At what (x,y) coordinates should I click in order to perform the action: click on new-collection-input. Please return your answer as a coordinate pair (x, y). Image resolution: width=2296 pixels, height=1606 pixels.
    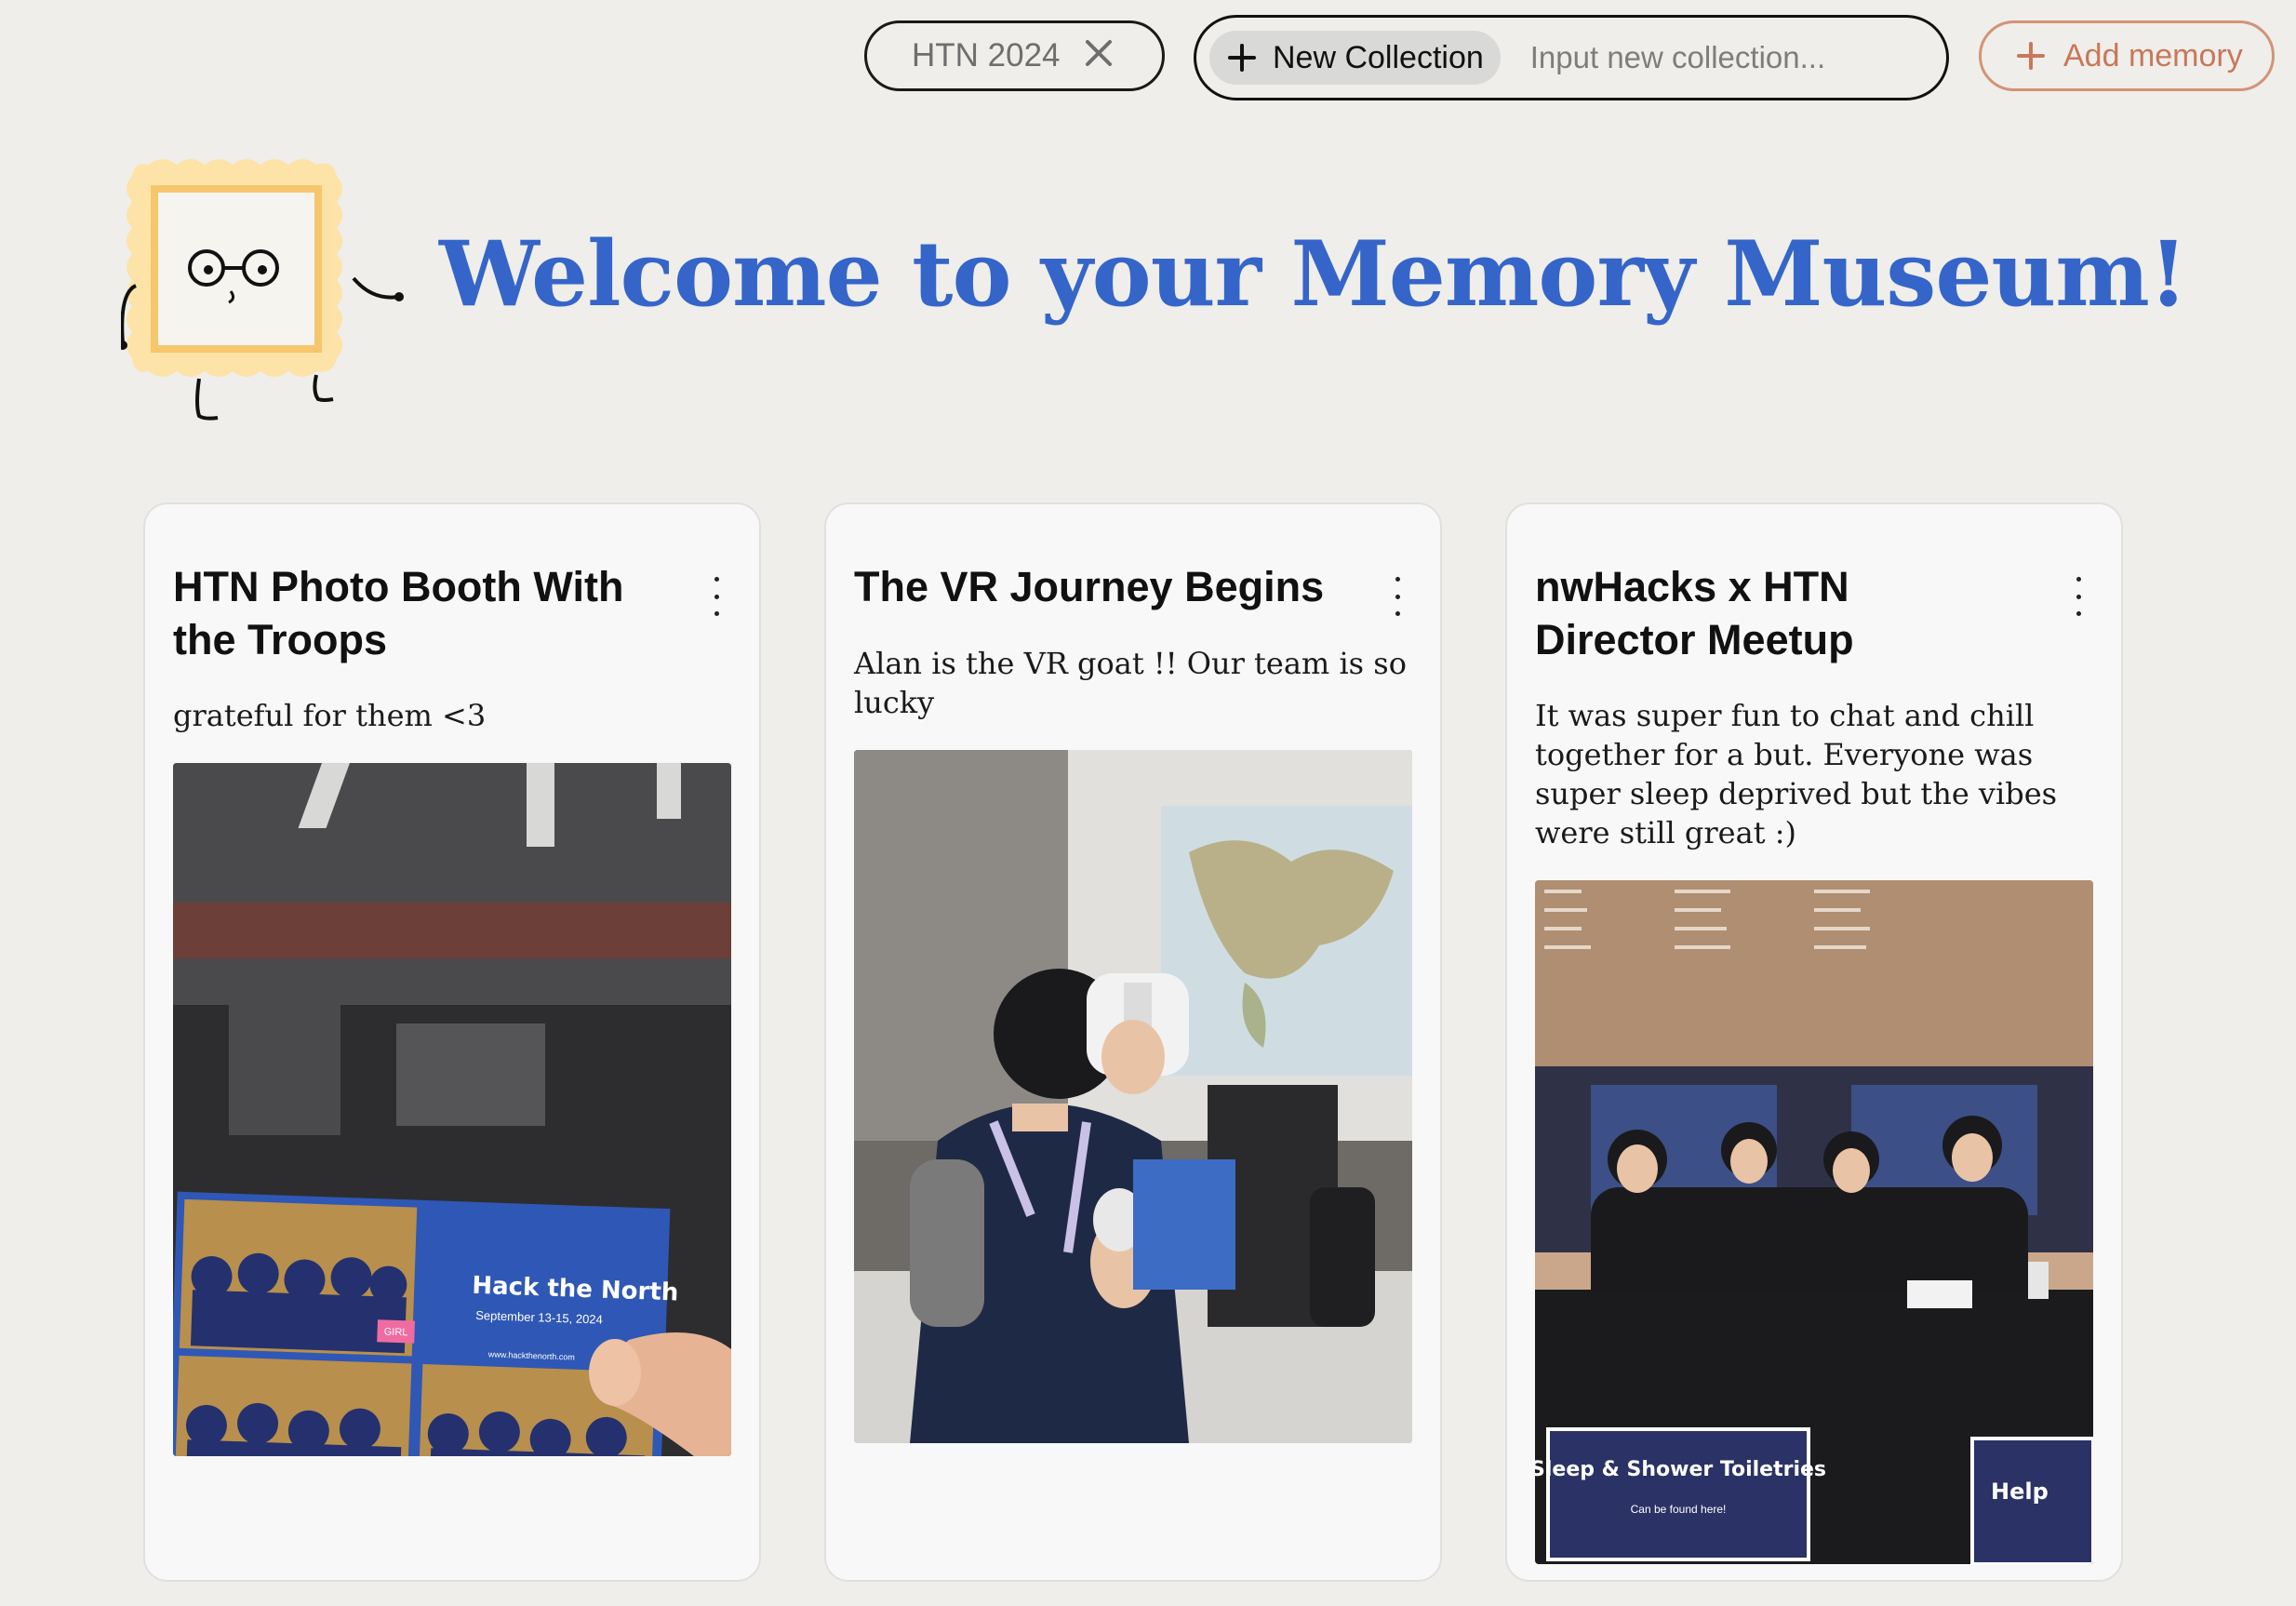
    Looking at the image, I should click on (1725, 57).